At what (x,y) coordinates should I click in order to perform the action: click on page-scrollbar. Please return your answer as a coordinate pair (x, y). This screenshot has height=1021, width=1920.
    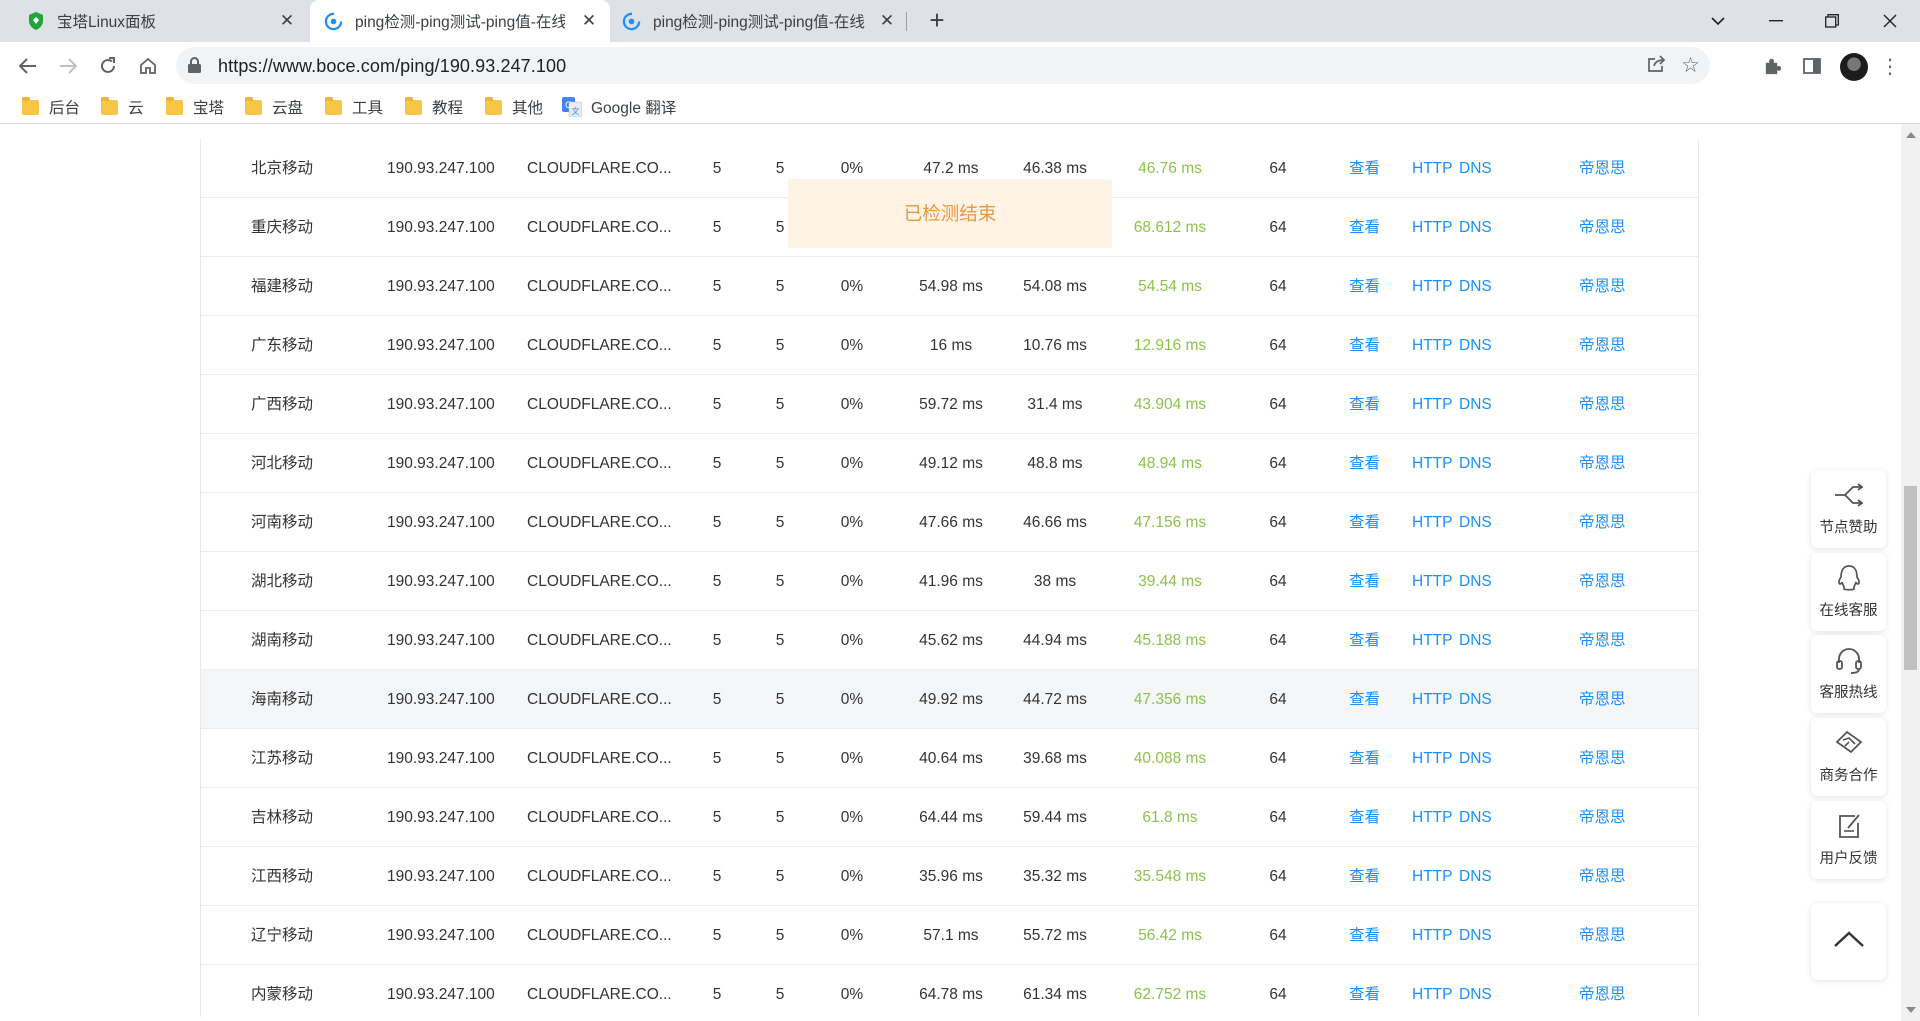
    Looking at the image, I should click on (1910, 572).